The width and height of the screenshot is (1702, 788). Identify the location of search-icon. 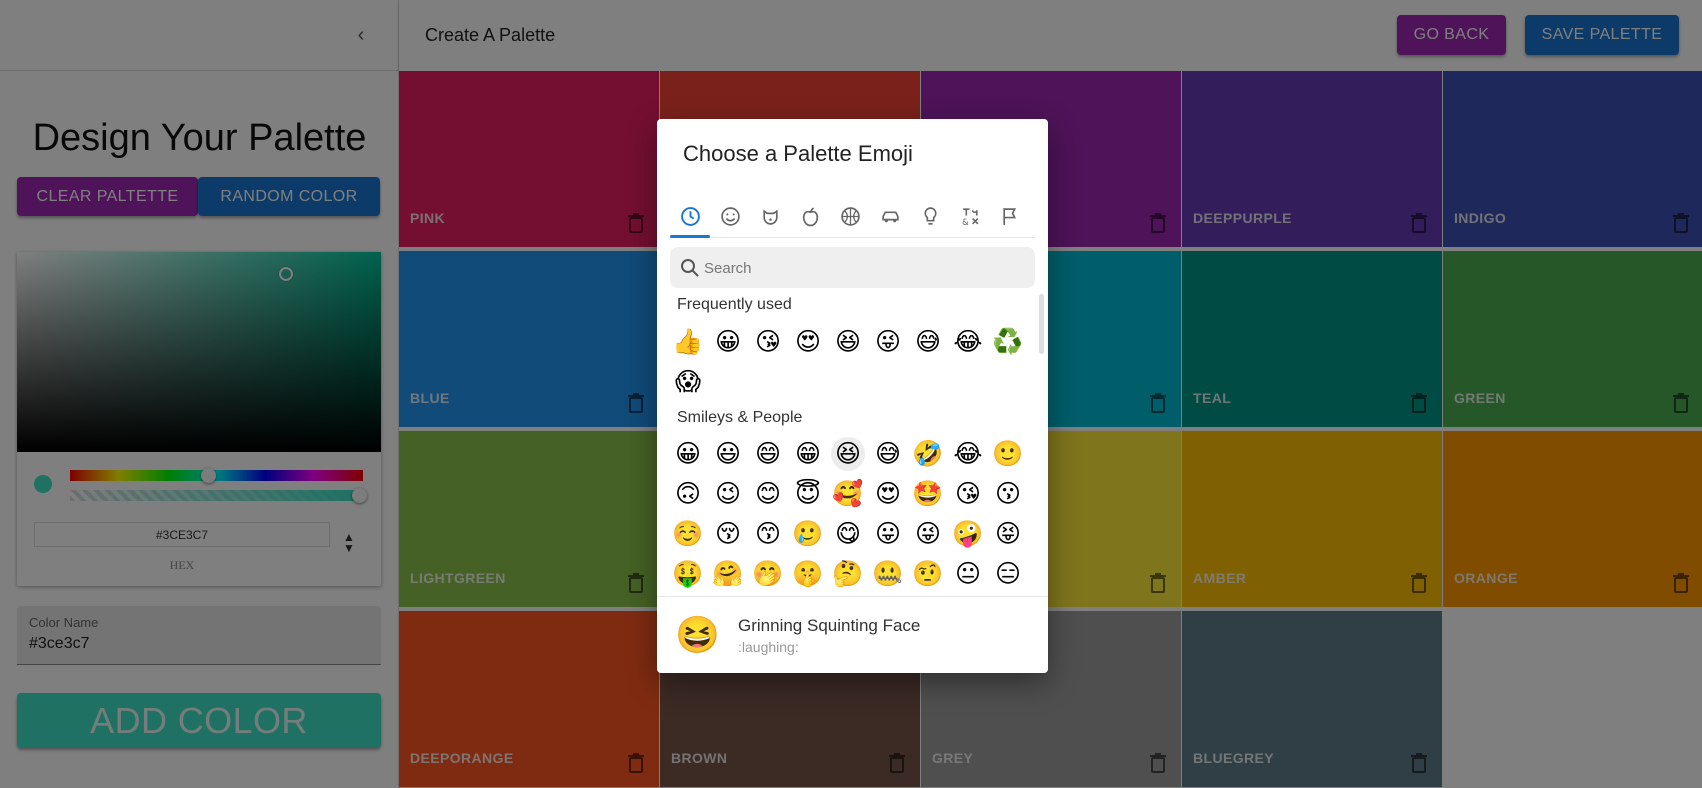
(690, 268).